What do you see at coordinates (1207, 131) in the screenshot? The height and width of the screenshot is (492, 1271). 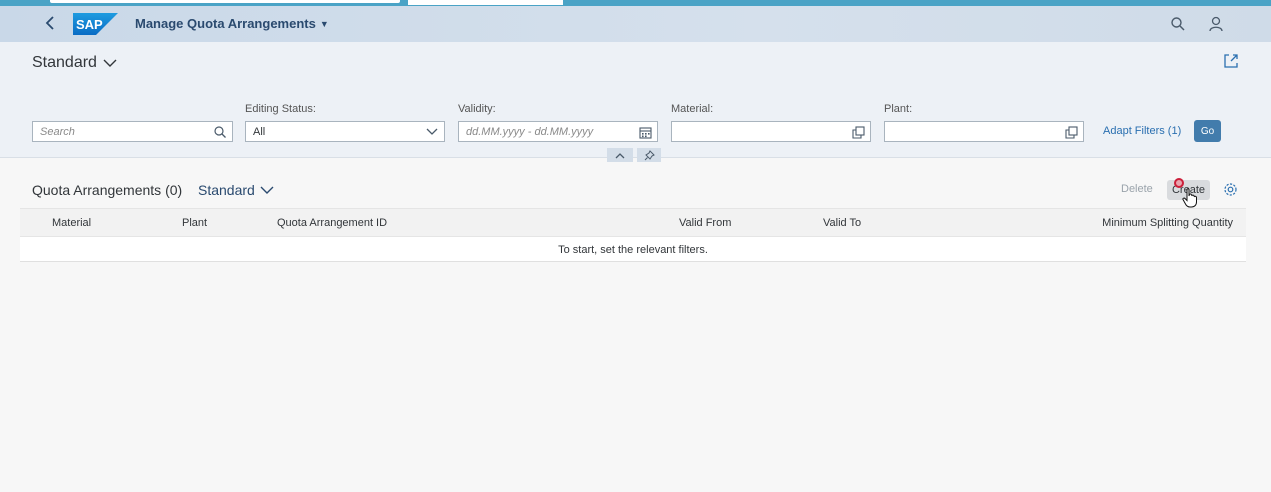 I see `go-button: Go` at bounding box center [1207, 131].